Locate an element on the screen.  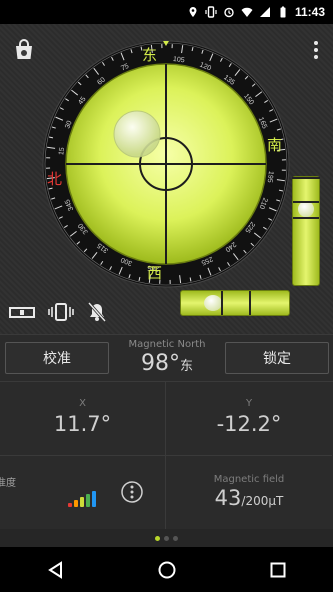
status-time: 11:43 is located at coordinates (309, 12).